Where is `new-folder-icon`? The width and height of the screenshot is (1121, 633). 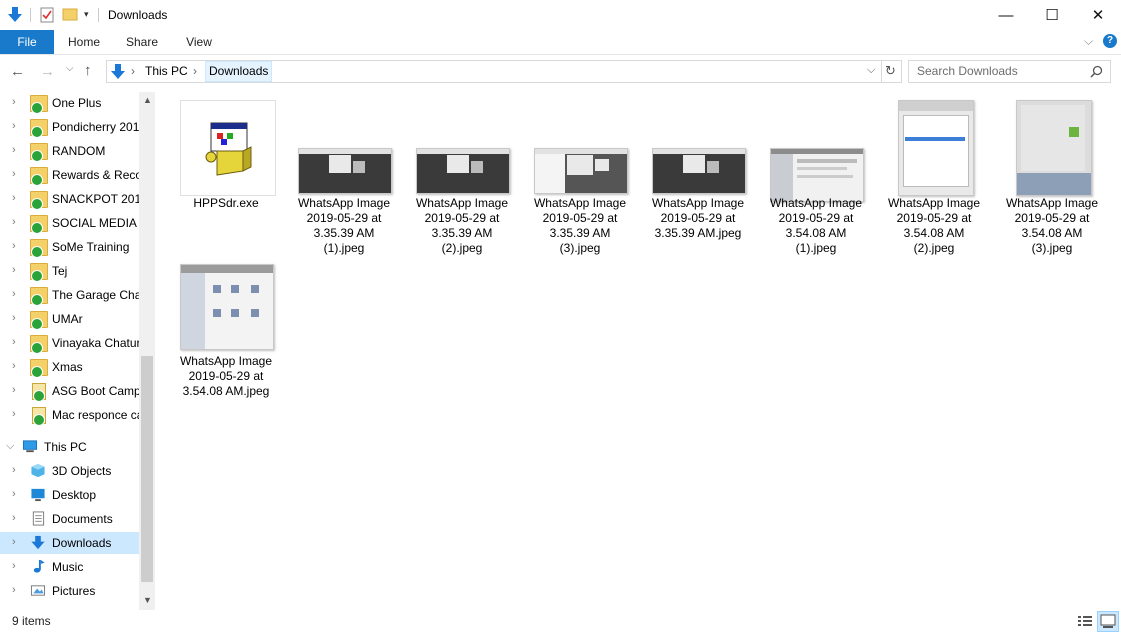 new-folder-icon is located at coordinates (70, 14).